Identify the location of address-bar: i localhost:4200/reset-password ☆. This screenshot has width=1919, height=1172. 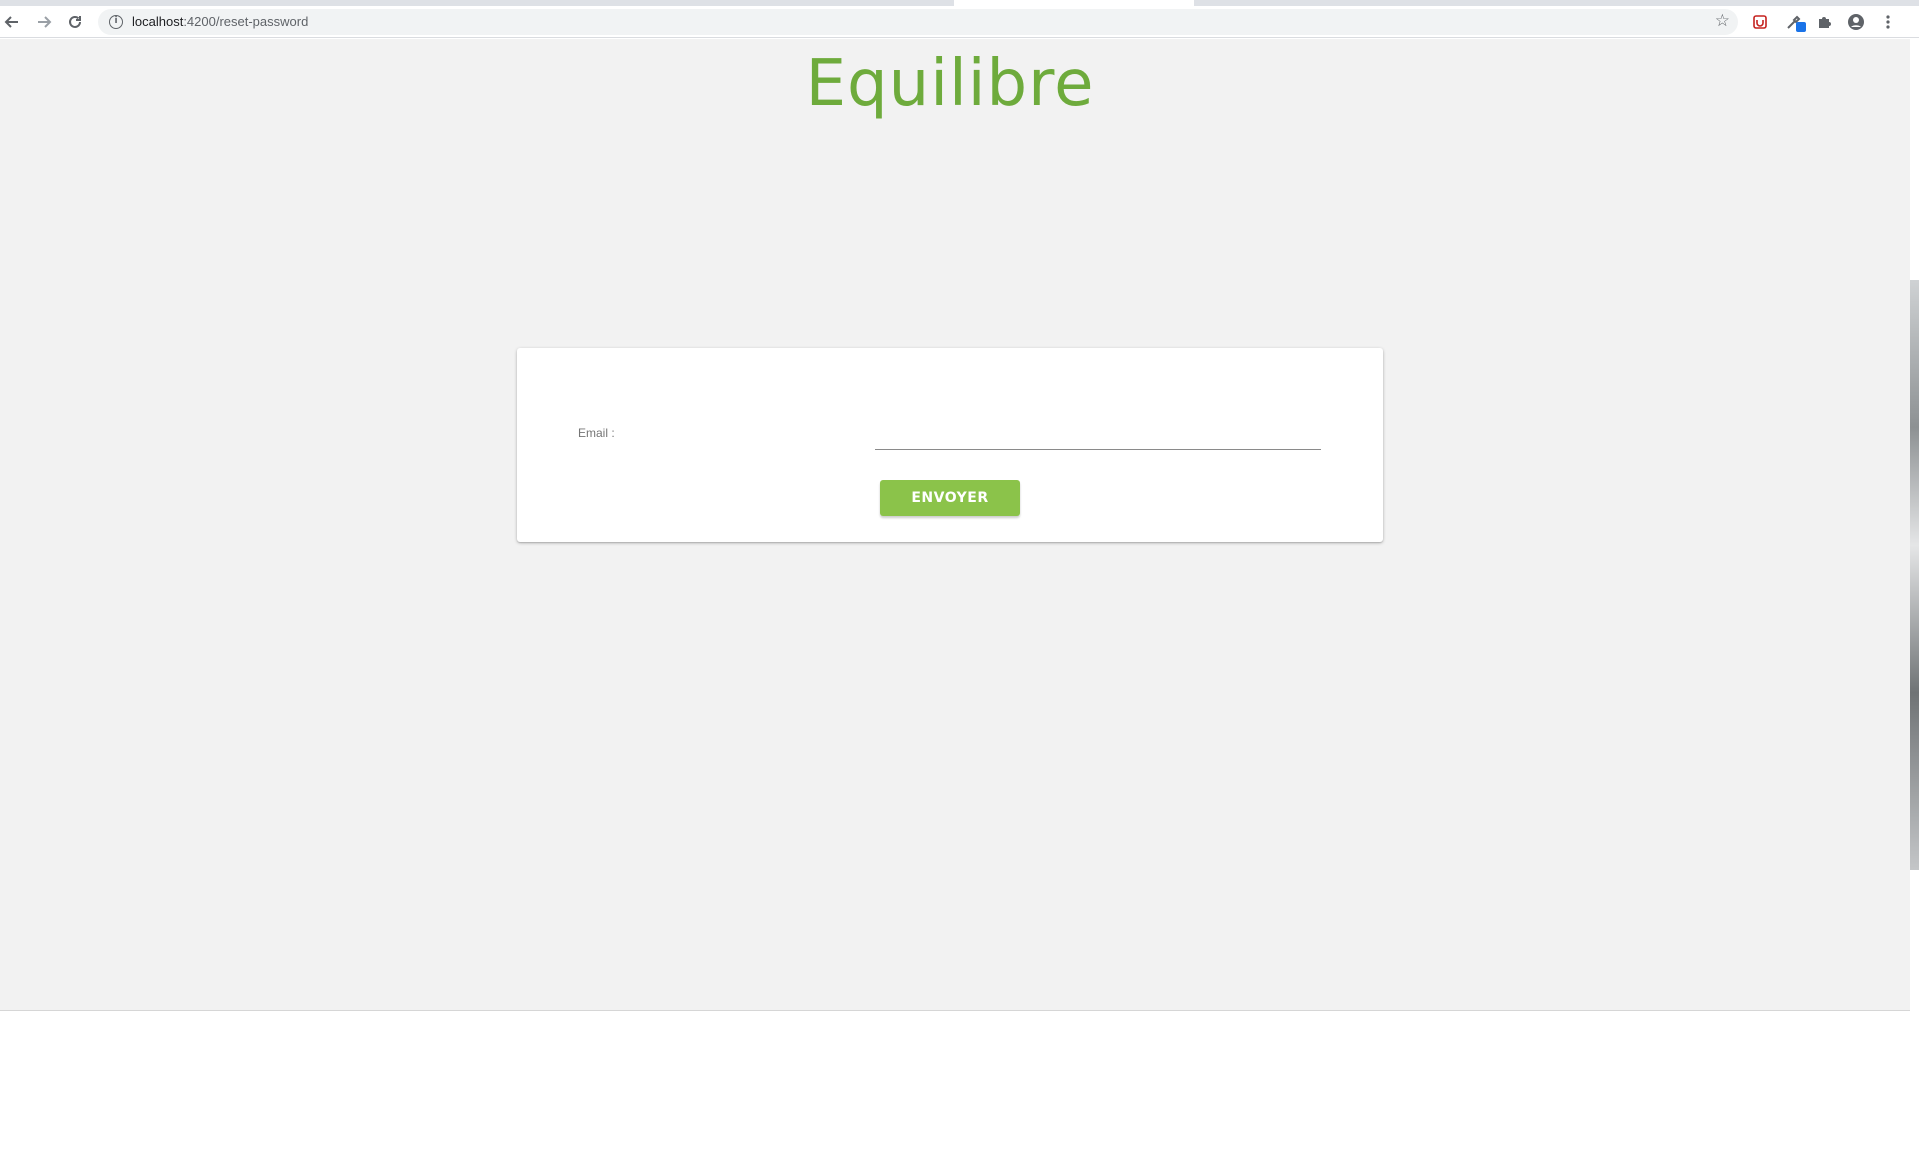
(918, 22).